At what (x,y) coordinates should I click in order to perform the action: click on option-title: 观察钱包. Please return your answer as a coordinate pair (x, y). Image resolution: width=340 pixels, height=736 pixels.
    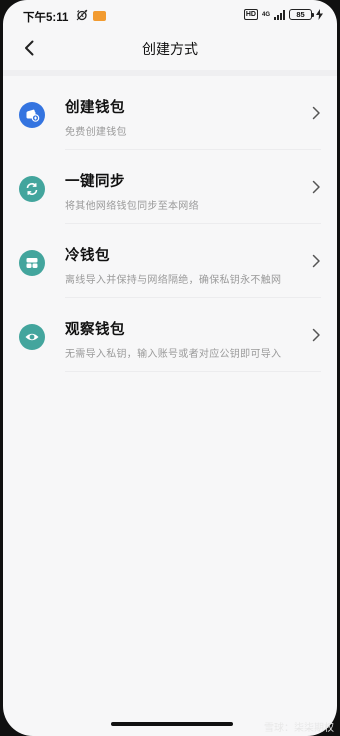
    Looking at the image, I should click on (95, 330).